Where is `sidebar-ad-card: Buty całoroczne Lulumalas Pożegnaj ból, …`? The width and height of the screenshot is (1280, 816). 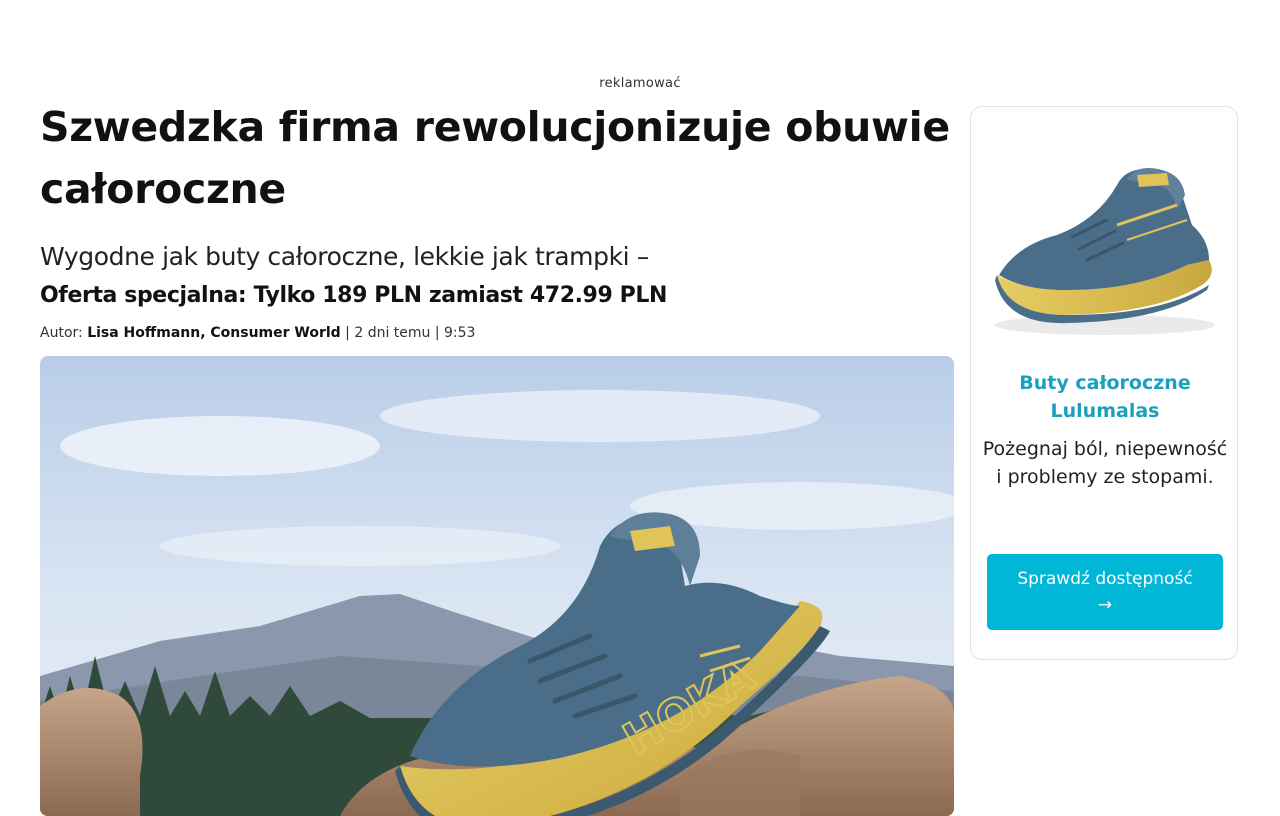 sidebar-ad-card: Buty całoroczne Lulumalas Pożegnaj ból, … is located at coordinates (1104, 383).